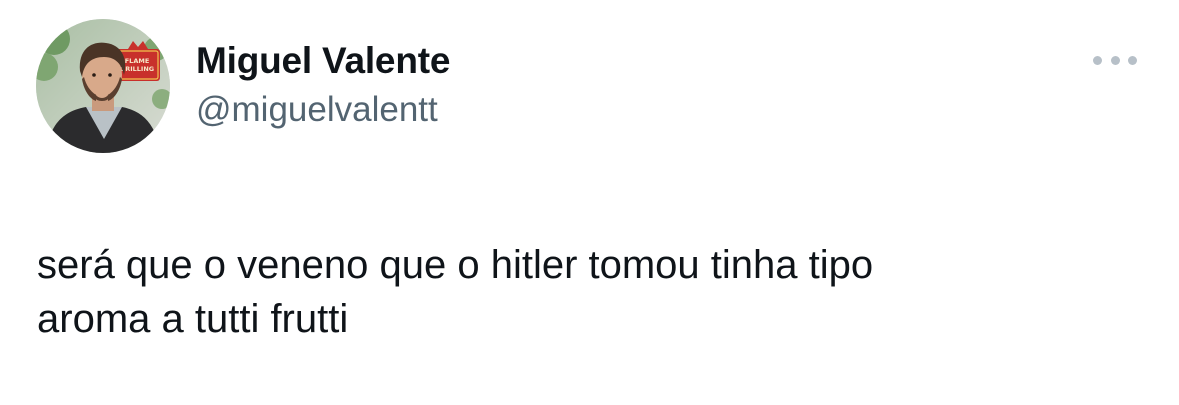  Describe the element at coordinates (323, 85) in the screenshot. I see `author-info: Miguel Valente @miguelvalentt` at that location.